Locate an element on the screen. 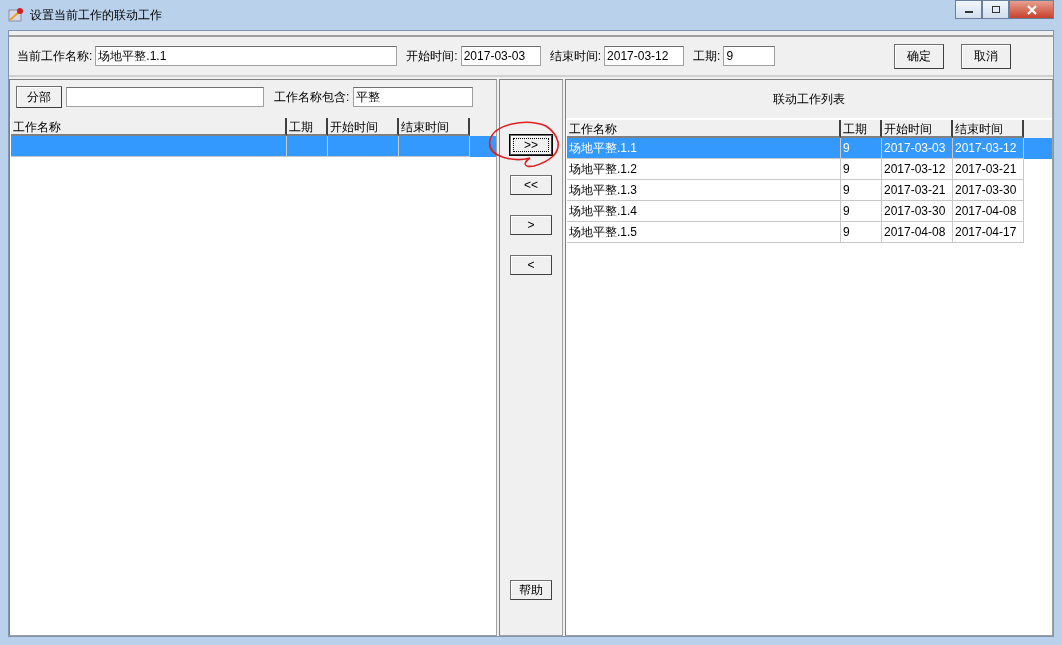  help-button: 帮助 is located at coordinates (531, 590).